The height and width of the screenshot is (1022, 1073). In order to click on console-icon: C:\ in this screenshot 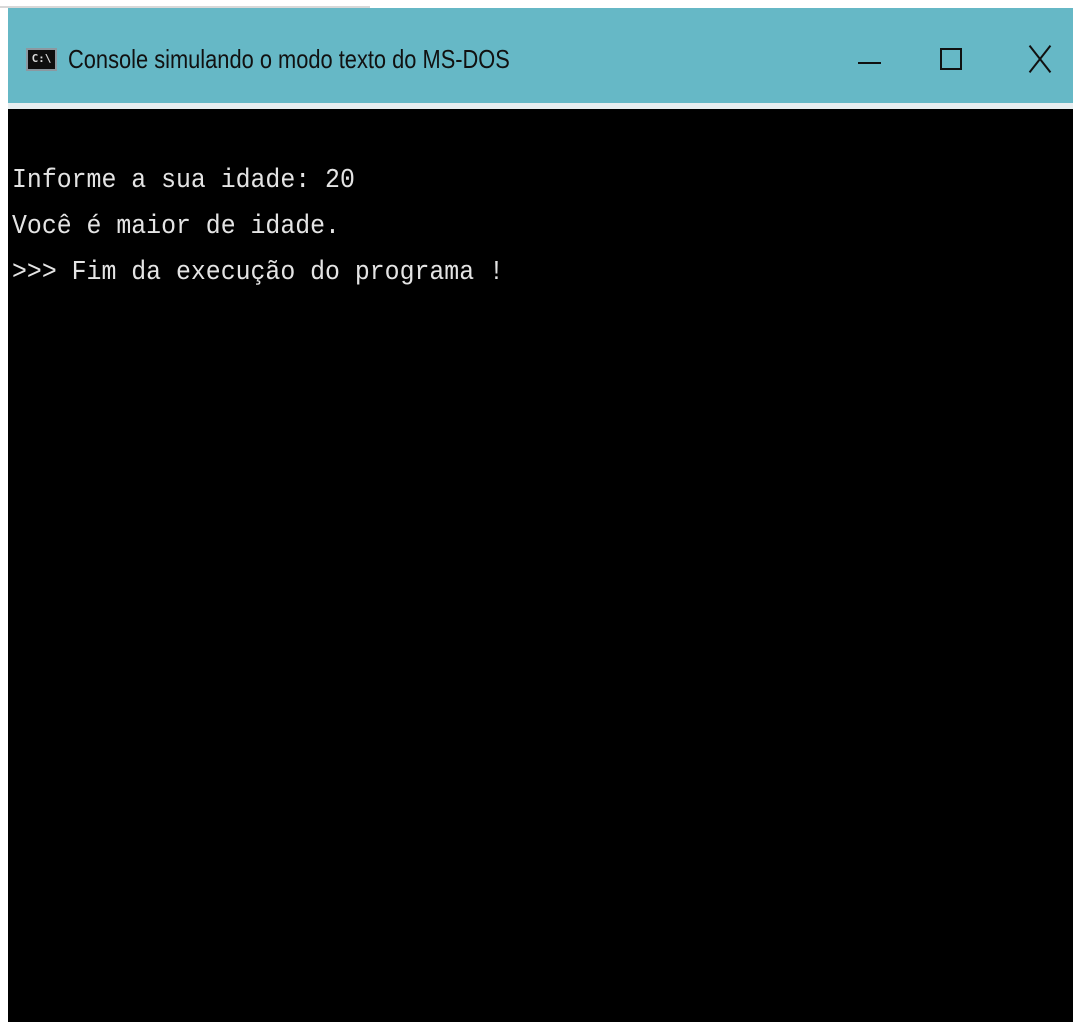, I will do `click(41, 59)`.